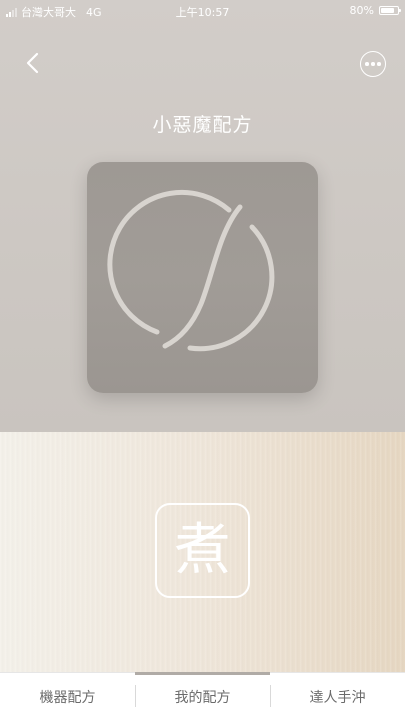 Image resolution: width=405 pixels, height=720 pixels. Describe the element at coordinates (375, 10) in the screenshot. I see `status-bar-right: 80%` at that location.